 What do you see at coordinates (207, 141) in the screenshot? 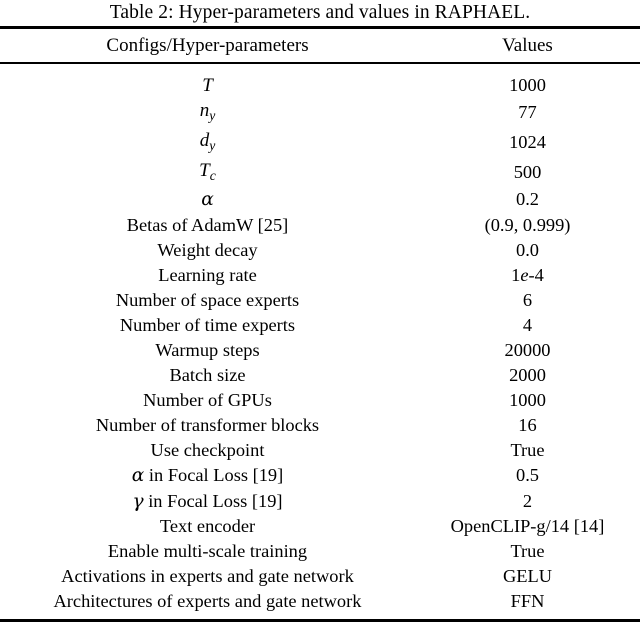
I see `config-cell: dy` at bounding box center [207, 141].